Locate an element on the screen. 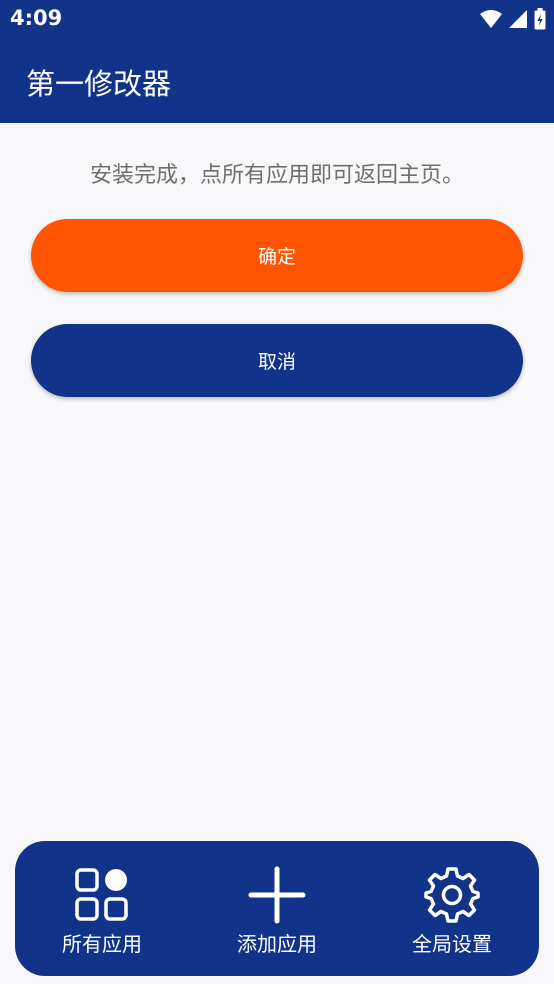 Image resolution: width=554 pixels, height=984 pixels. signal-icon is located at coordinates (518, 19).